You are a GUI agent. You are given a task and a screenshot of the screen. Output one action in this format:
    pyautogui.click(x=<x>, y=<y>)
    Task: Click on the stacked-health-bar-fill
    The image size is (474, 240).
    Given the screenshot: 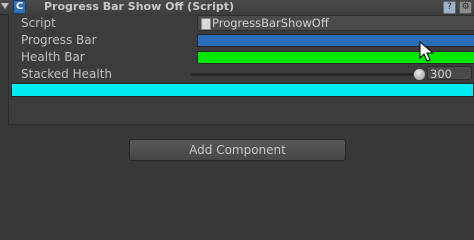 What is the action you would take?
    pyautogui.click(x=242, y=90)
    